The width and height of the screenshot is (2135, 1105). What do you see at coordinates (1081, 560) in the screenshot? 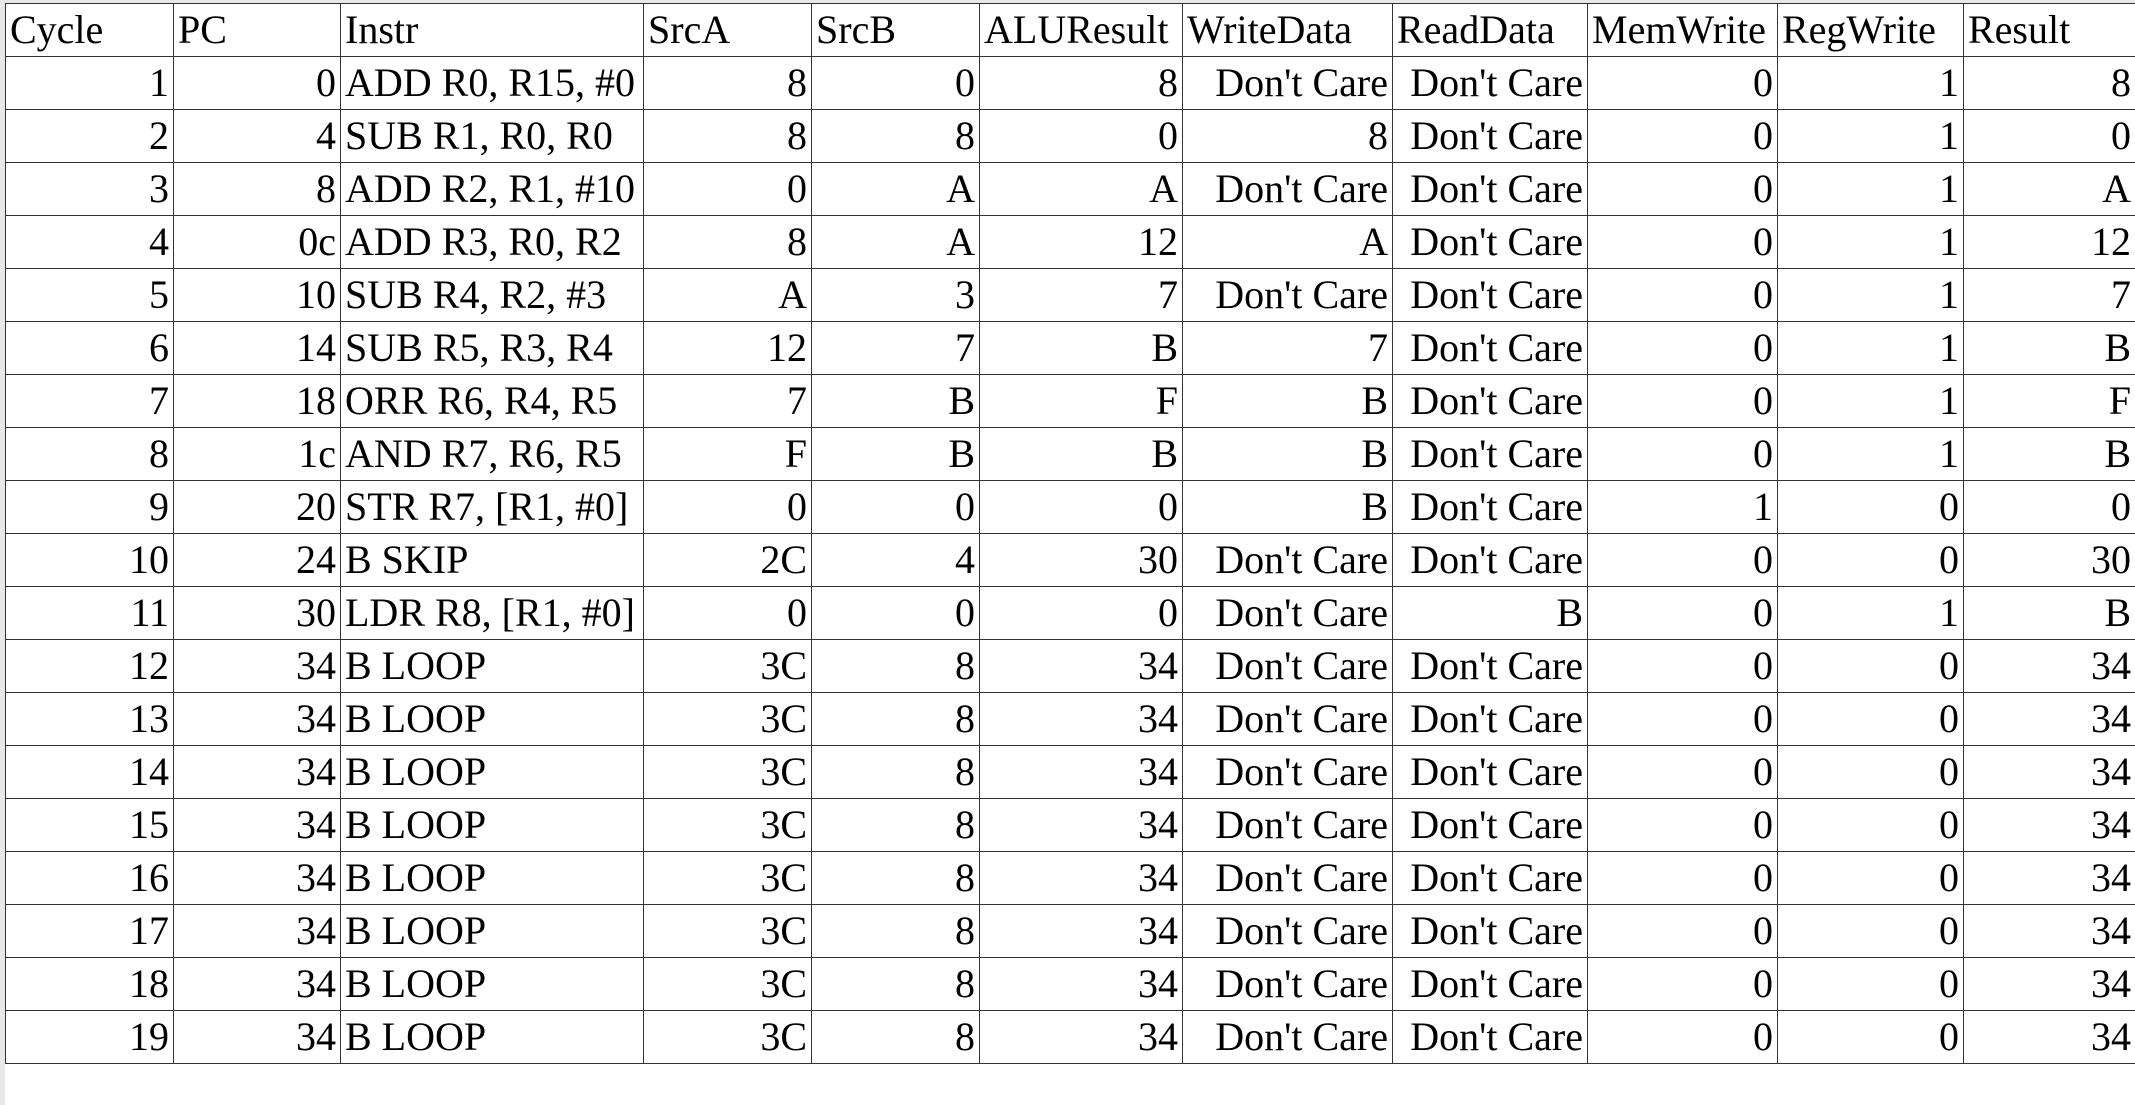
I see `cell-aluresult: 30` at bounding box center [1081, 560].